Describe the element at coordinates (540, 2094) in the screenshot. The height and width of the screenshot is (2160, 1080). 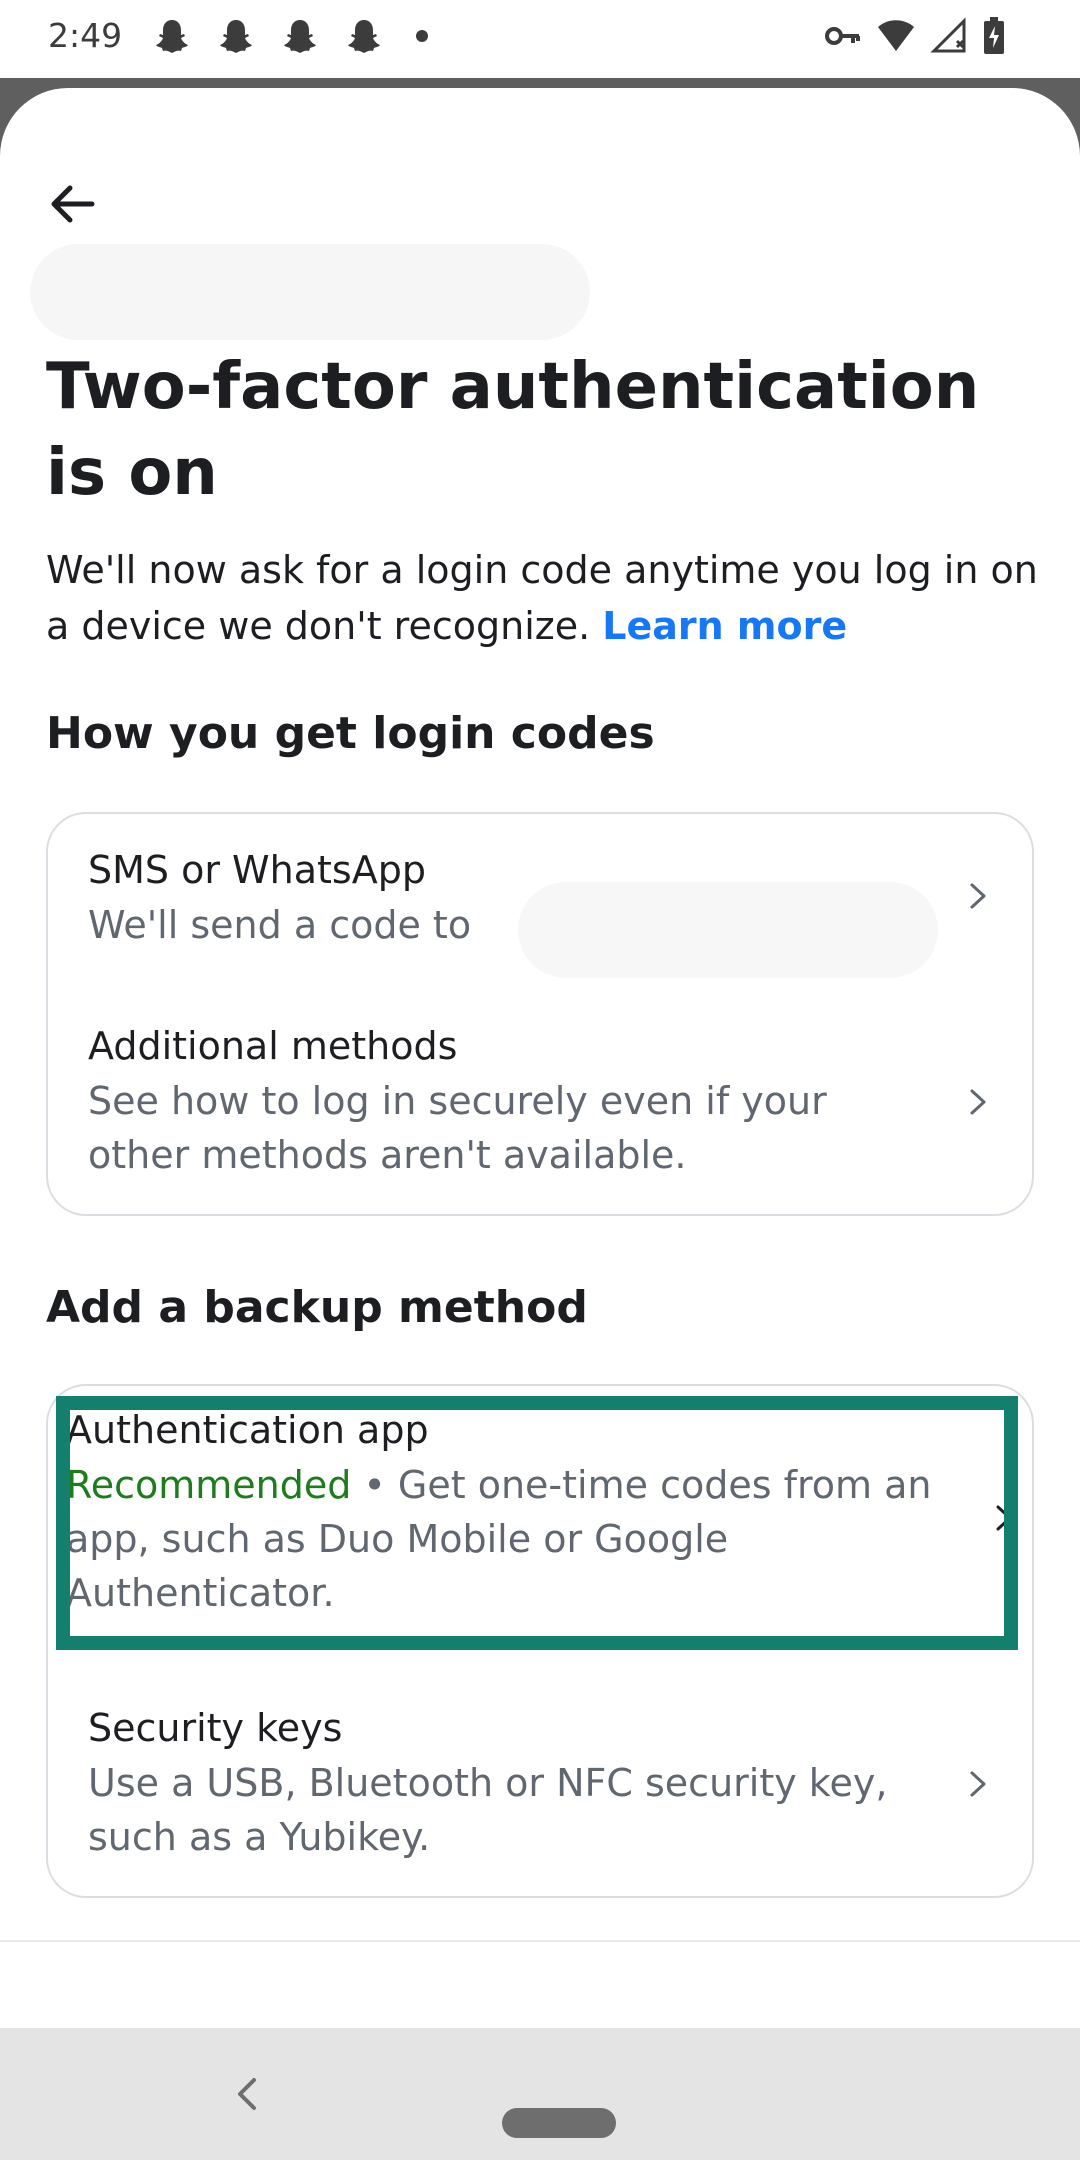
I see `system-nav-bar` at that location.